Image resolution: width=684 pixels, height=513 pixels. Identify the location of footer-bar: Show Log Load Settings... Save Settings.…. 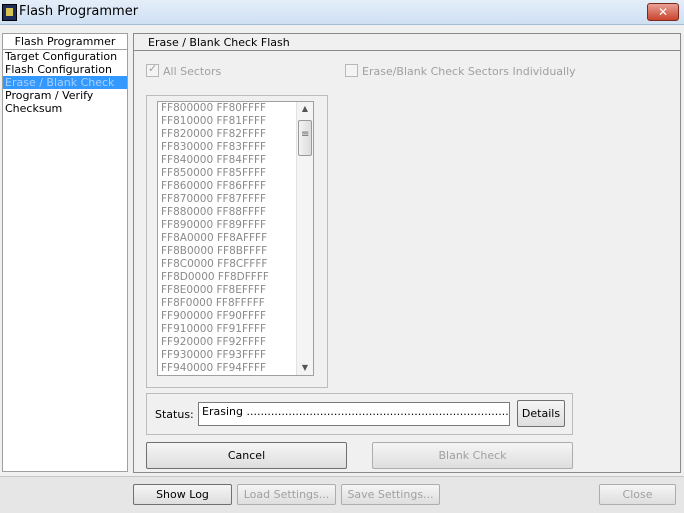
(342, 494).